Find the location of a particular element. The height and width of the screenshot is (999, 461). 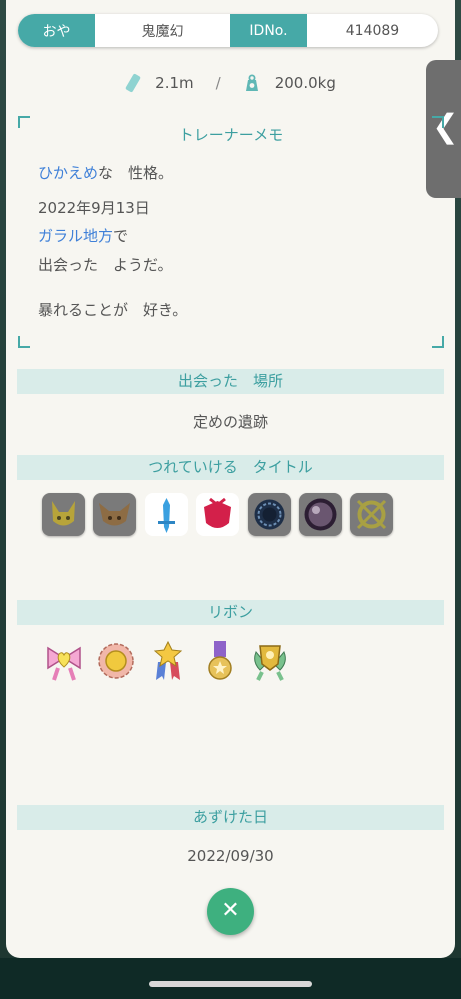

ot-label: おや is located at coordinates (56, 30).